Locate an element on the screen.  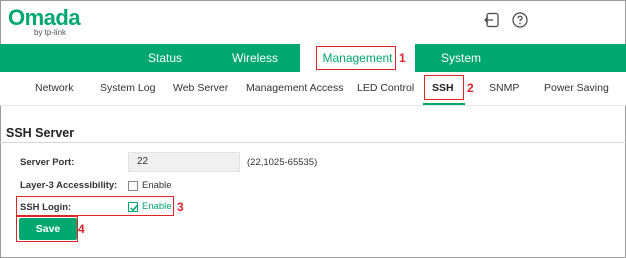
server-port-label: Server Port: is located at coordinates (47, 162).